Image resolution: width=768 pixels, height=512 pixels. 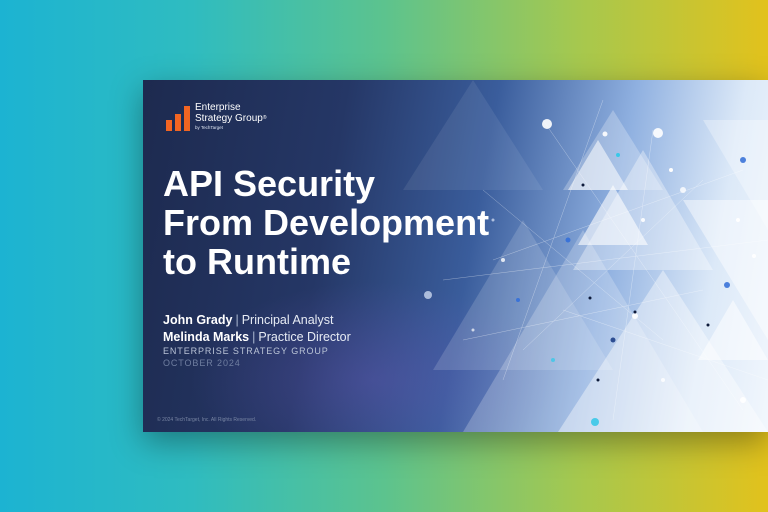 What do you see at coordinates (206, 337) in the screenshot?
I see `author-name: Melinda Marks` at bounding box center [206, 337].